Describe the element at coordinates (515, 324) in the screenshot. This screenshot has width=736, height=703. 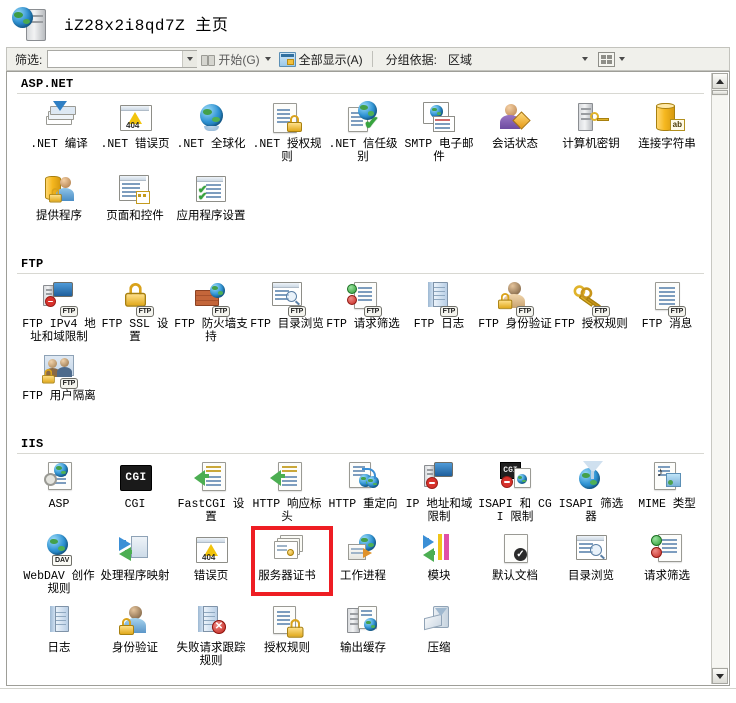
I see `tile-label: FTP 身份验证` at that location.